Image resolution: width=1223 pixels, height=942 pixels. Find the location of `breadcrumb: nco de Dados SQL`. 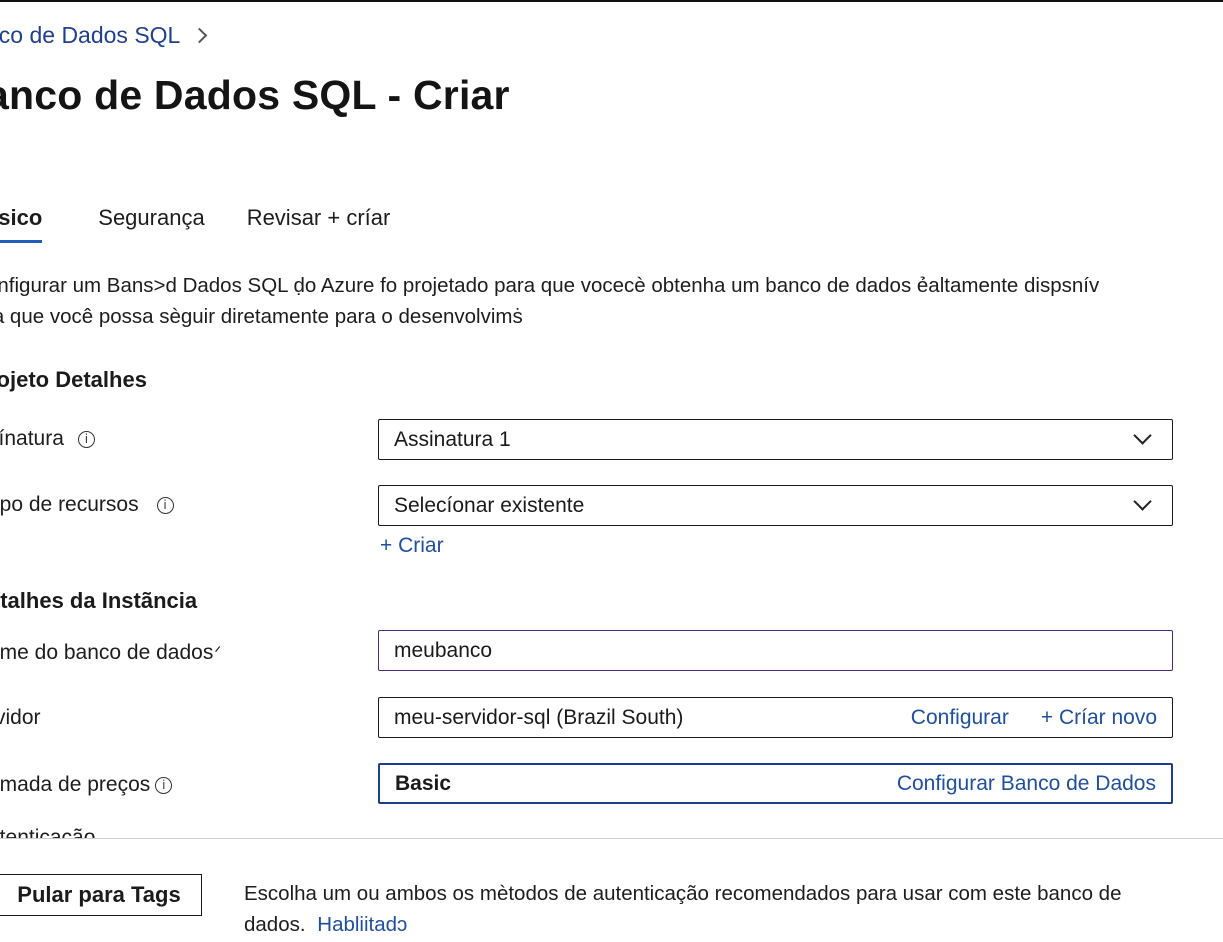

breadcrumb: nco de Dados SQL is located at coordinates (104, 35).